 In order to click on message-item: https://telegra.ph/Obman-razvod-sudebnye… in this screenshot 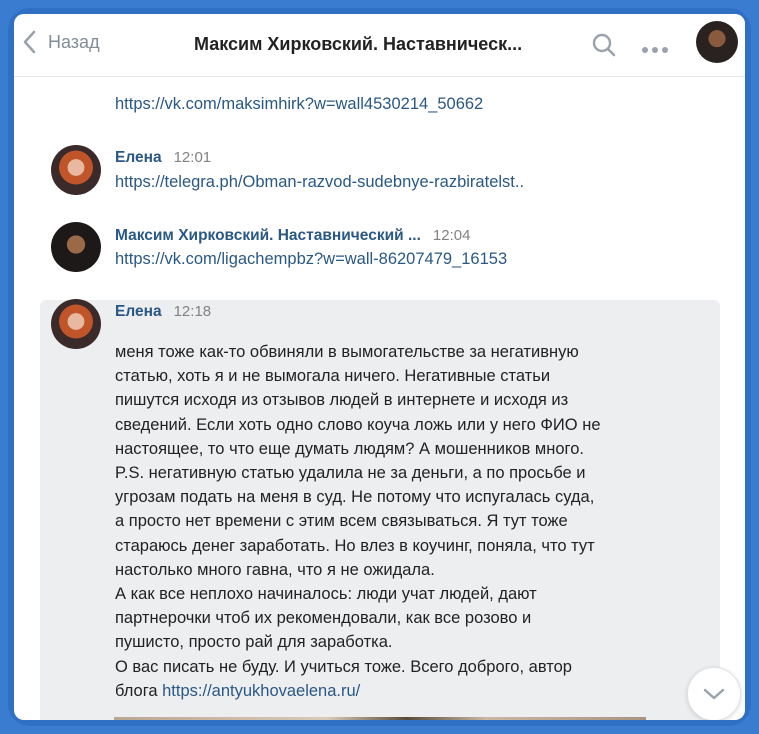, I will do `click(319, 182)`.